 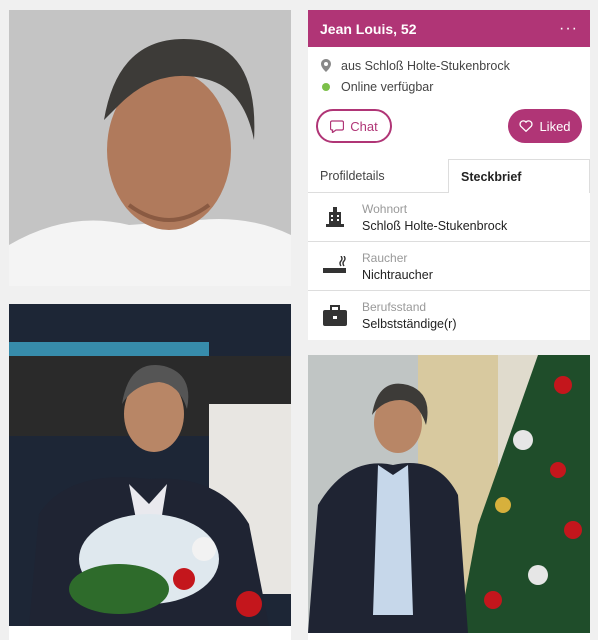 I want to click on briefcase-icon, so click(x=335, y=315).